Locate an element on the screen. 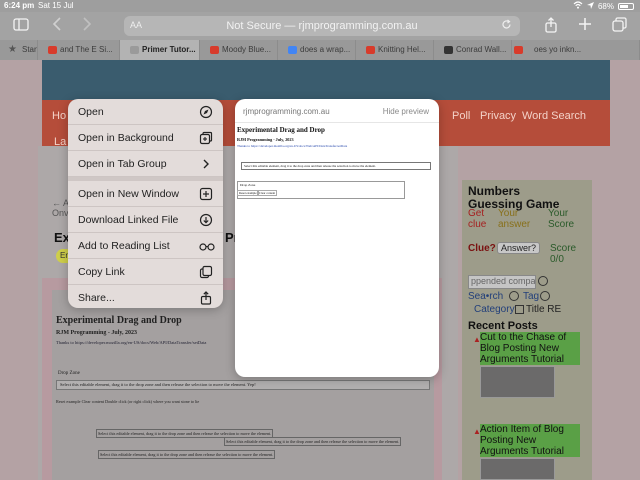 The image size is (640, 480). google-icon is located at coordinates (292, 50).